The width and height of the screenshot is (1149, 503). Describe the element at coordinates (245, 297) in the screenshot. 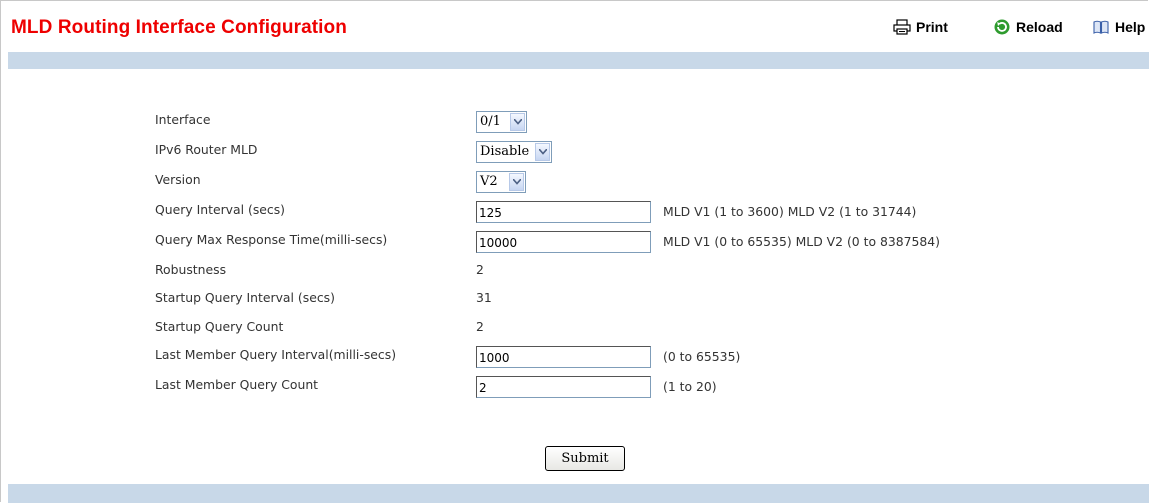

I see `startup-query-interval-label: Startup Query Interval (secs)` at that location.